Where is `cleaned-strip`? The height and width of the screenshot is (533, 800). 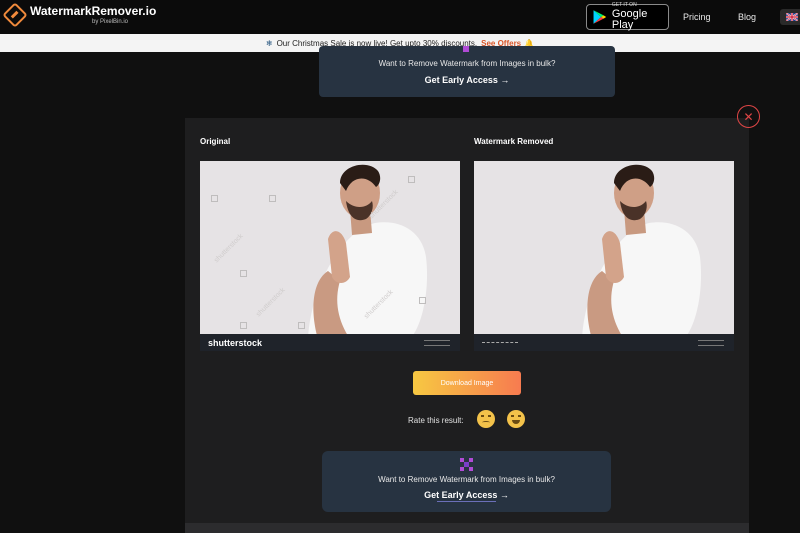
cleaned-strip is located at coordinates (604, 342).